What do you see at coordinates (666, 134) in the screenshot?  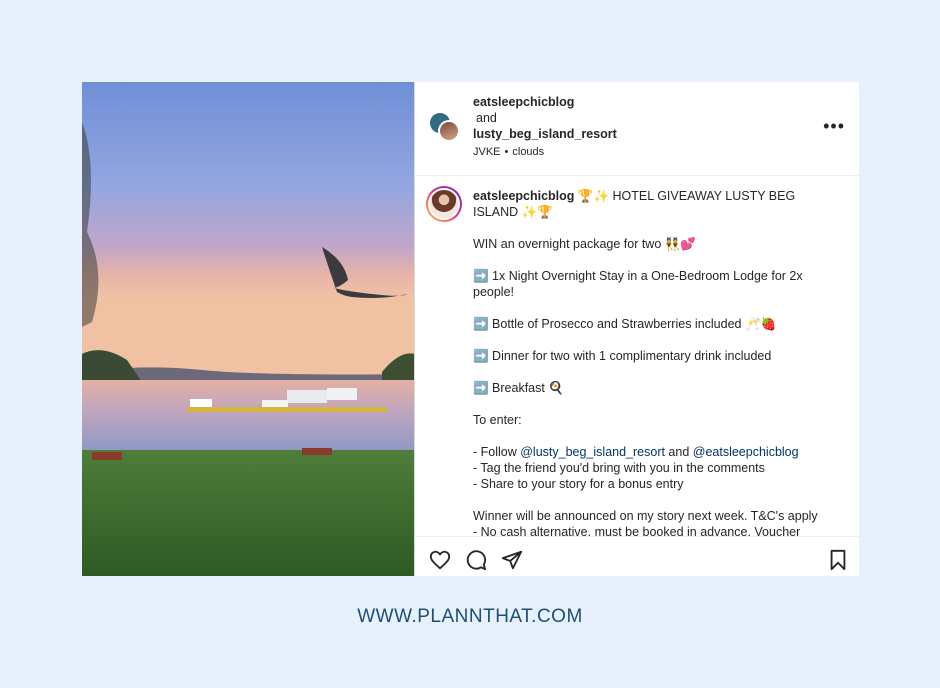 I see `collab-username: lusty_beg_island_resort` at bounding box center [666, 134].